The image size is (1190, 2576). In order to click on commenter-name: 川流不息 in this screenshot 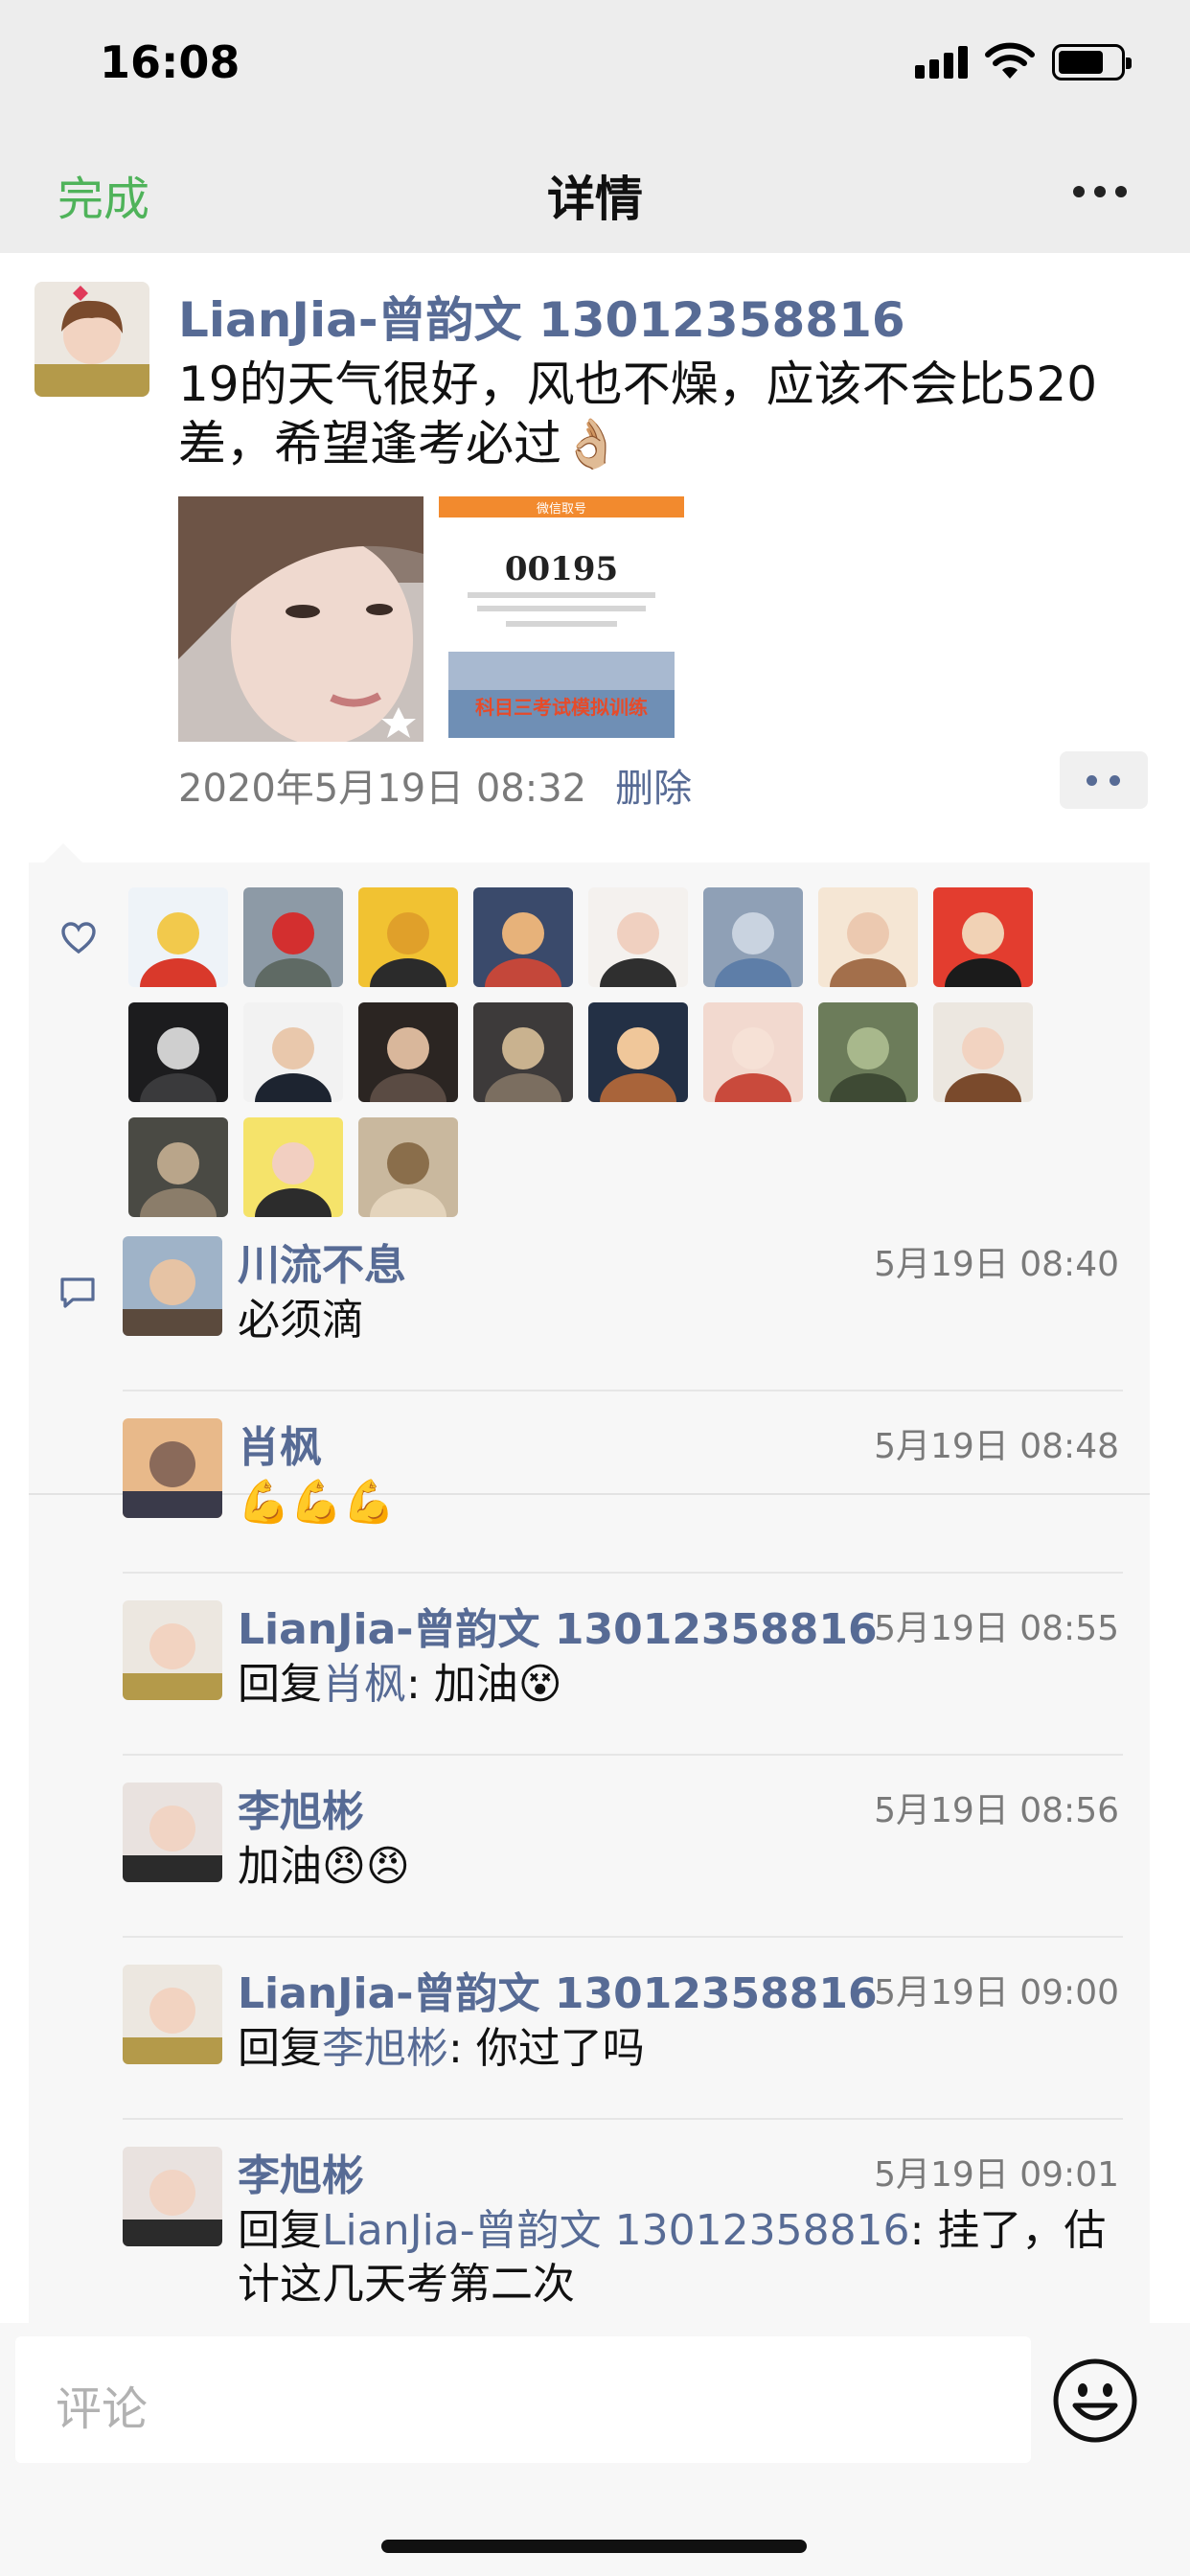, I will do `click(322, 1261)`.